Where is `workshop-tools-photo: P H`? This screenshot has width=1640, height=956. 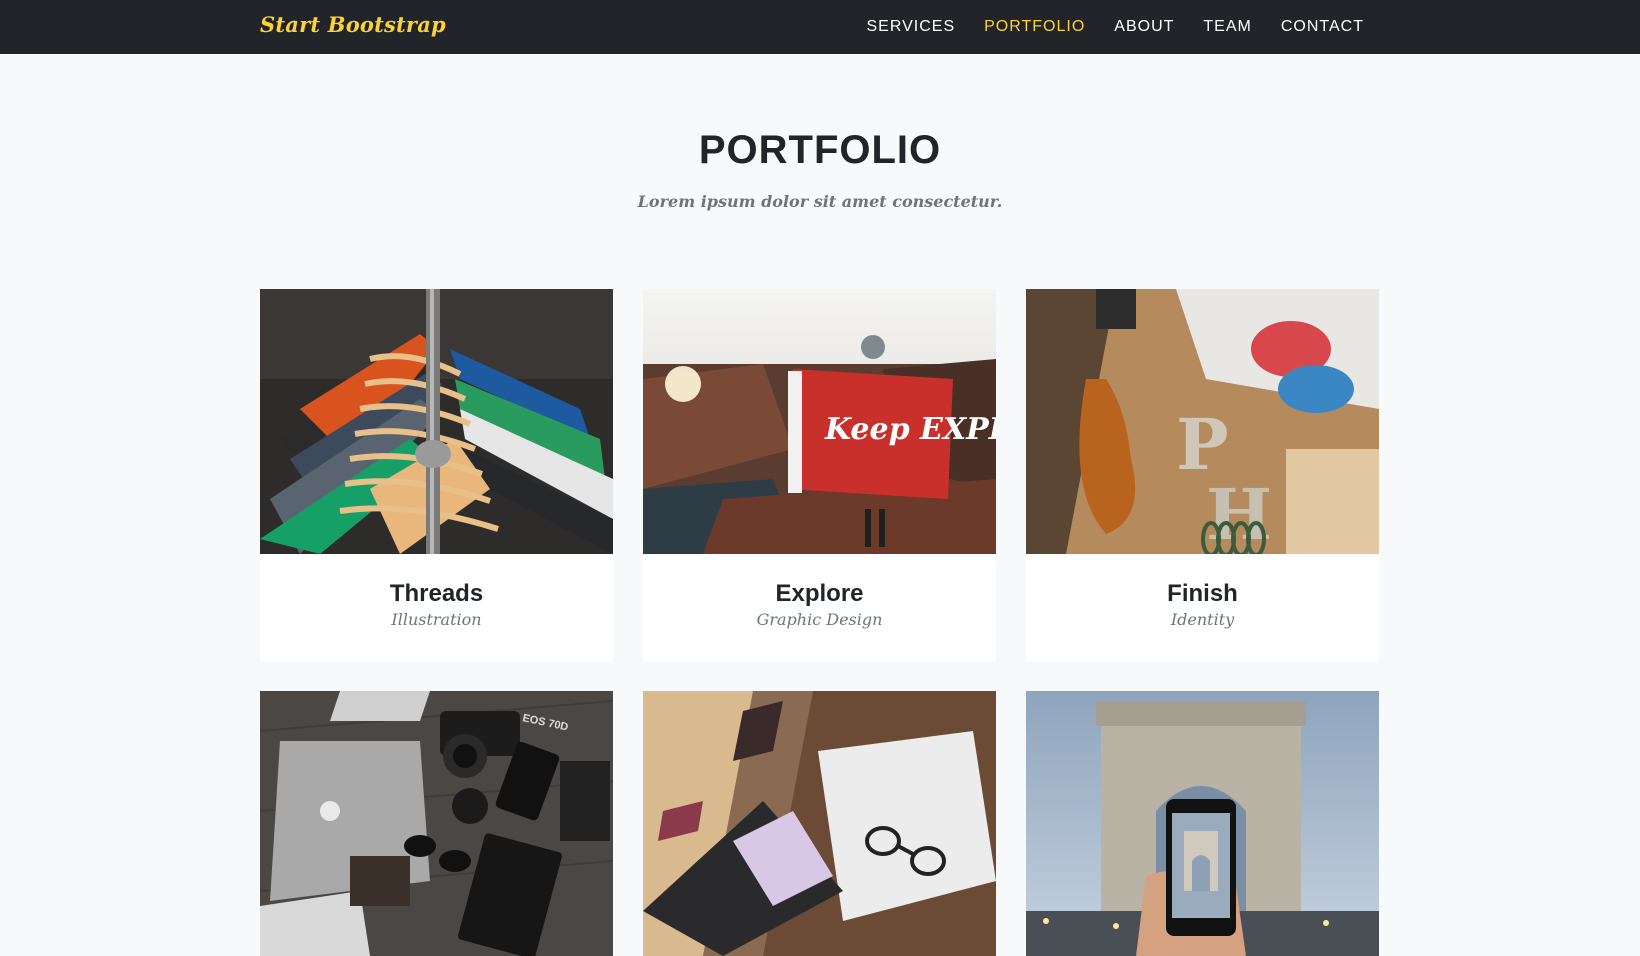
workshop-tools-photo: P H is located at coordinates (1202, 421).